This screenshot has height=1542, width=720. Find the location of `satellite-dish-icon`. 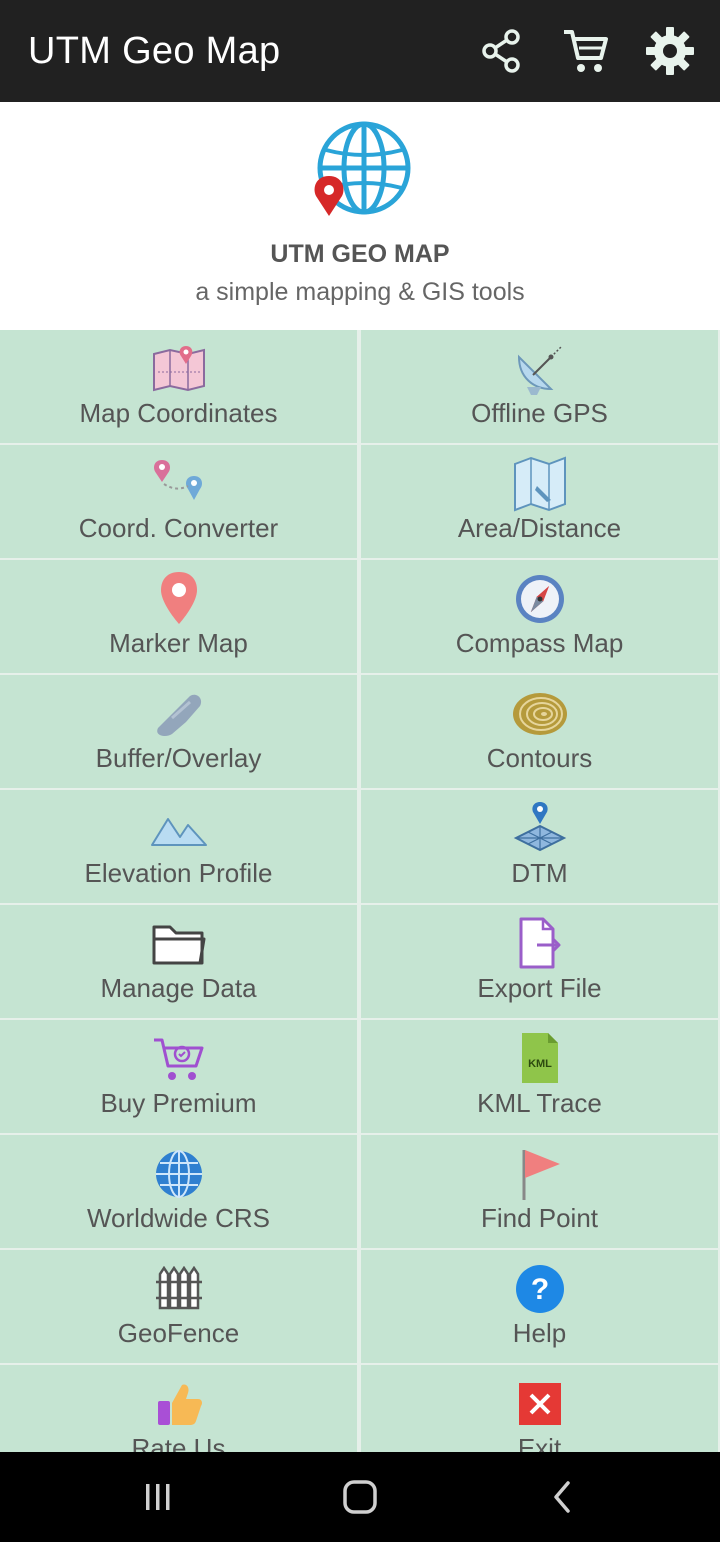

satellite-dish-icon is located at coordinates (540, 369).